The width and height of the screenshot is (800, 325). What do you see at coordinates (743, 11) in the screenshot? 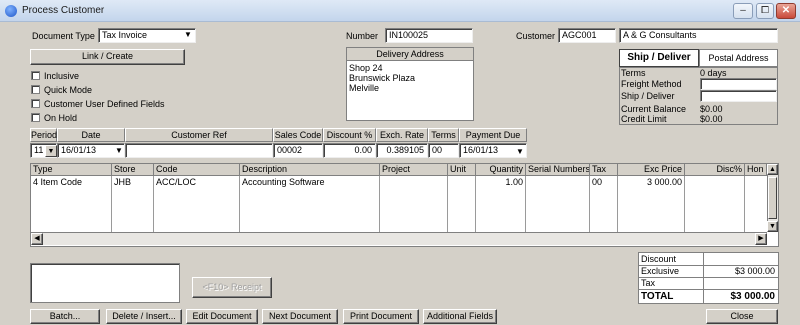
I see `minimize-button: –` at bounding box center [743, 11].